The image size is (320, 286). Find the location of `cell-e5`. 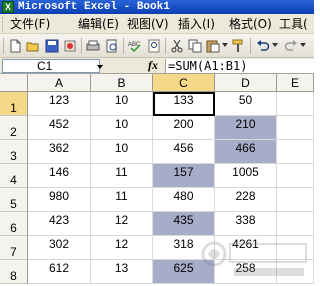

cell-e5 is located at coordinates (295, 200).